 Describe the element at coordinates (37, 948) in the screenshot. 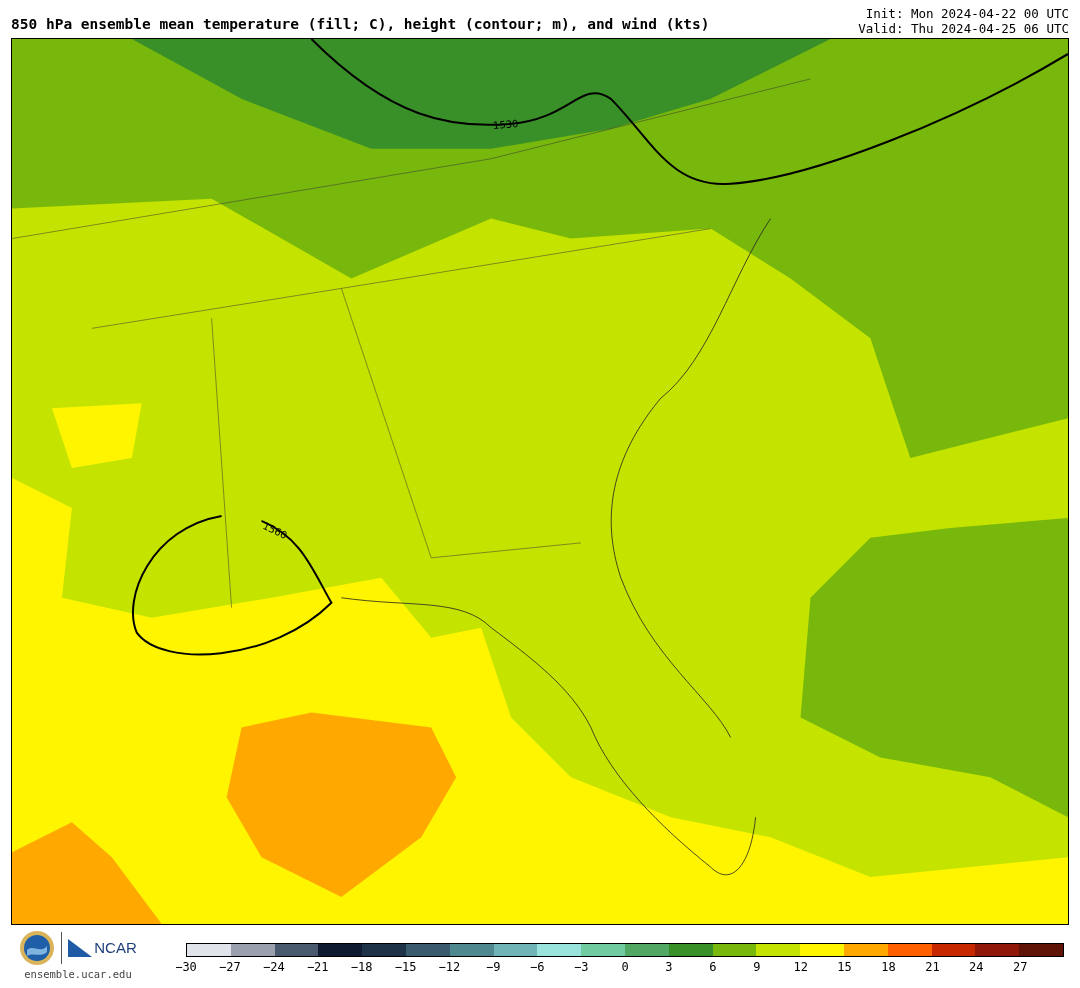

I see `globe-logo-icon` at that location.